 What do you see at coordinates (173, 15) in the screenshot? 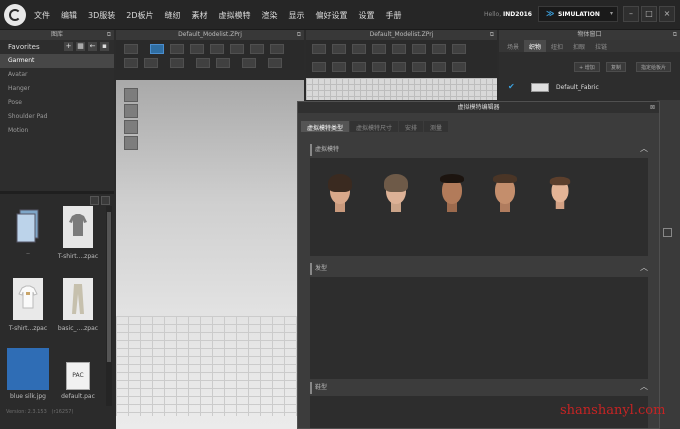
I see `menu-sewing: 缝纫` at bounding box center [173, 15].